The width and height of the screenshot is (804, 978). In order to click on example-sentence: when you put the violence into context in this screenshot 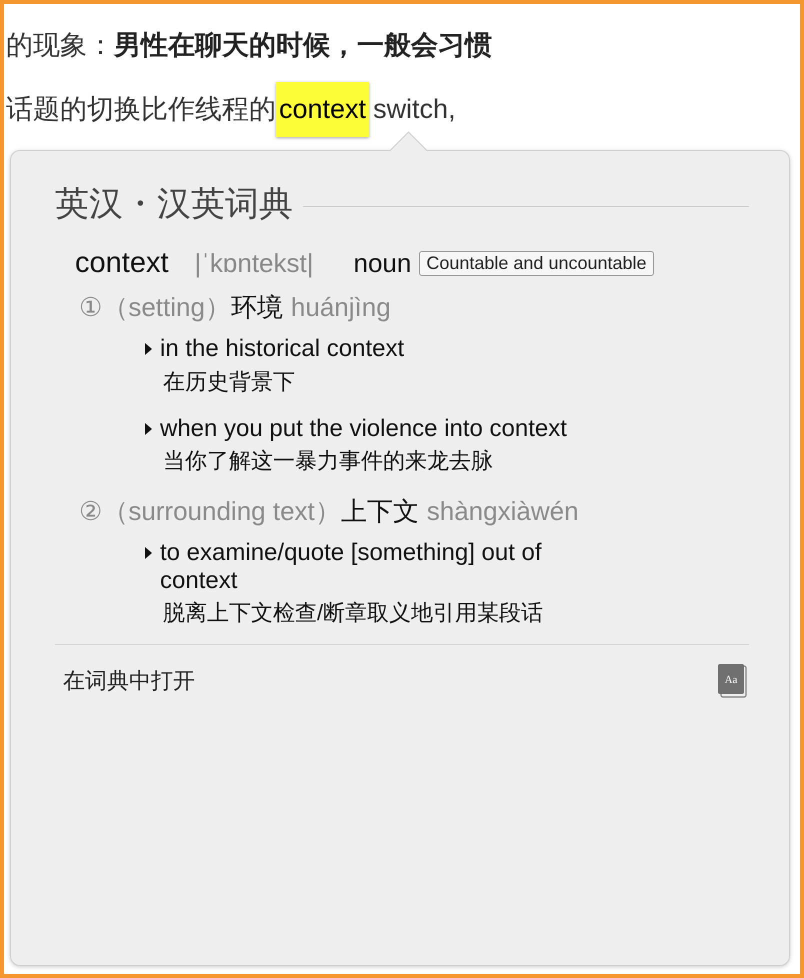, I will do `click(363, 428)`.